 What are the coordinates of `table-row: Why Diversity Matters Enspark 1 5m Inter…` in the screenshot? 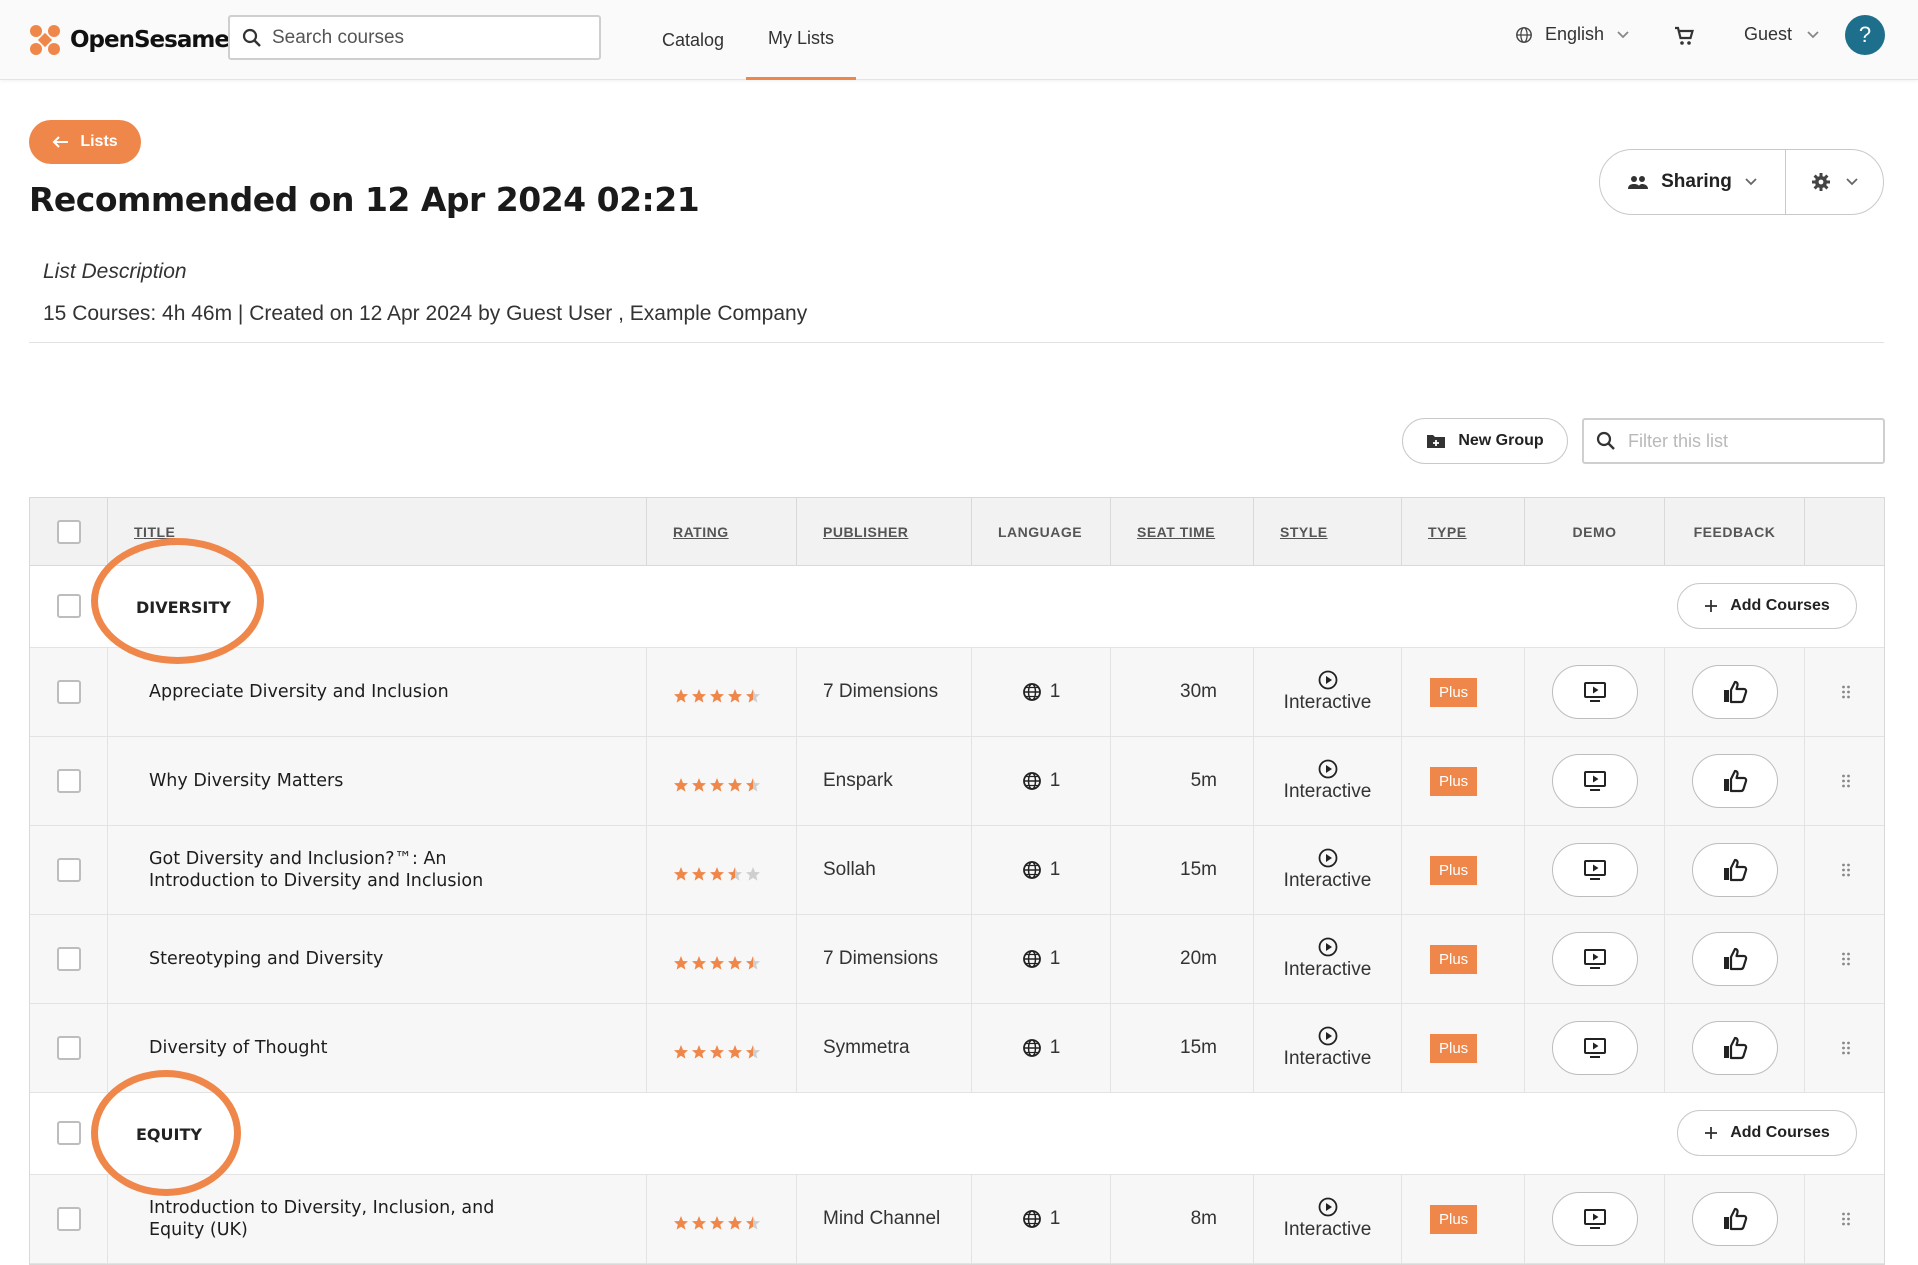 It's located at (957, 781).